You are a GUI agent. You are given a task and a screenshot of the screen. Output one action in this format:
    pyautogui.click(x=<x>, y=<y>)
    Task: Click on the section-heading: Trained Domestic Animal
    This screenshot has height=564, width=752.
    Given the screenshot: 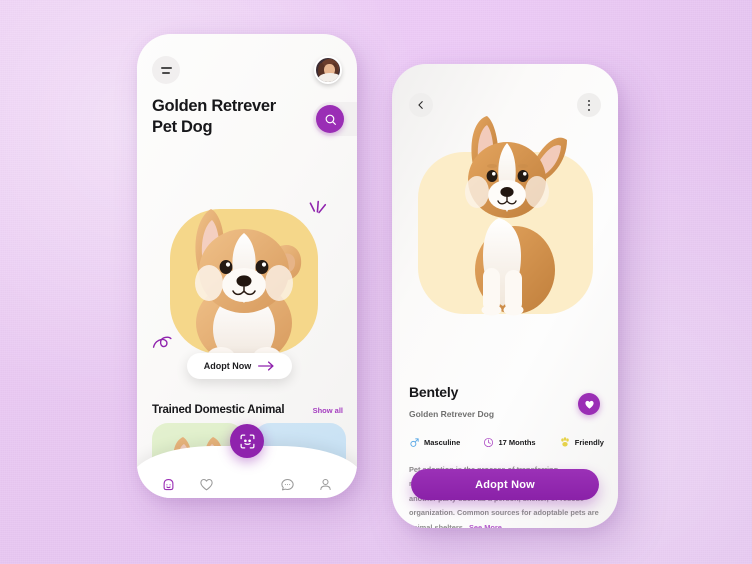 What is the action you would take?
    pyautogui.click(x=218, y=410)
    